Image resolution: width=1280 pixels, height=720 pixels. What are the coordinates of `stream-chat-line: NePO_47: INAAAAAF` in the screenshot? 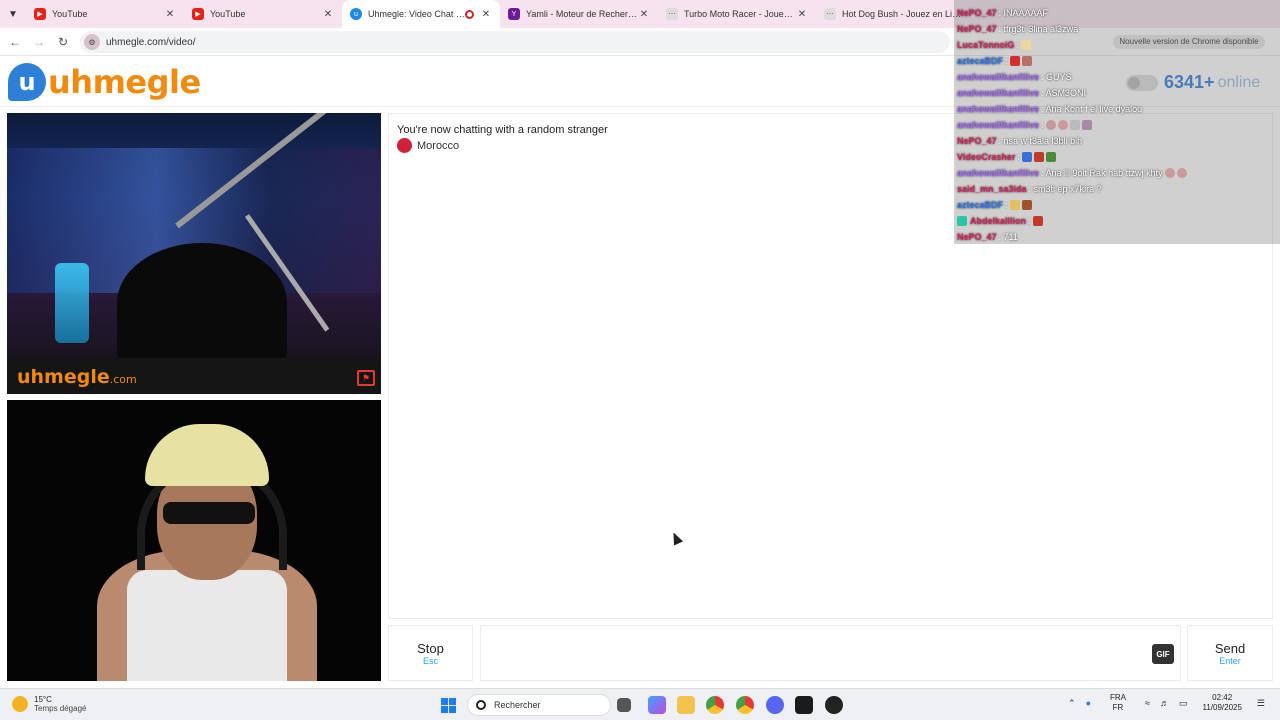 It's located at (1117, 13).